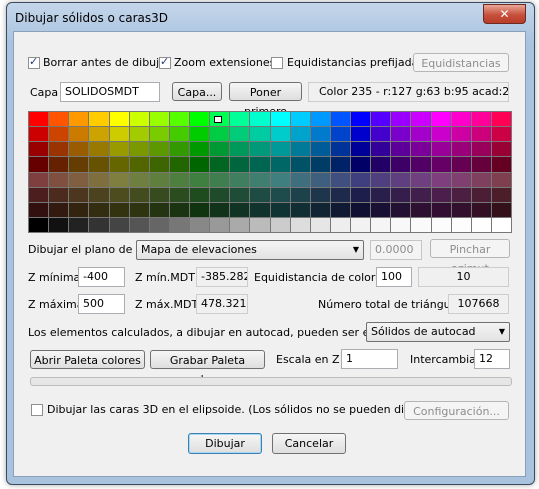  Describe the element at coordinates (37, 410) in the screenshot. I see `elipsoide-checkbox` at that location.